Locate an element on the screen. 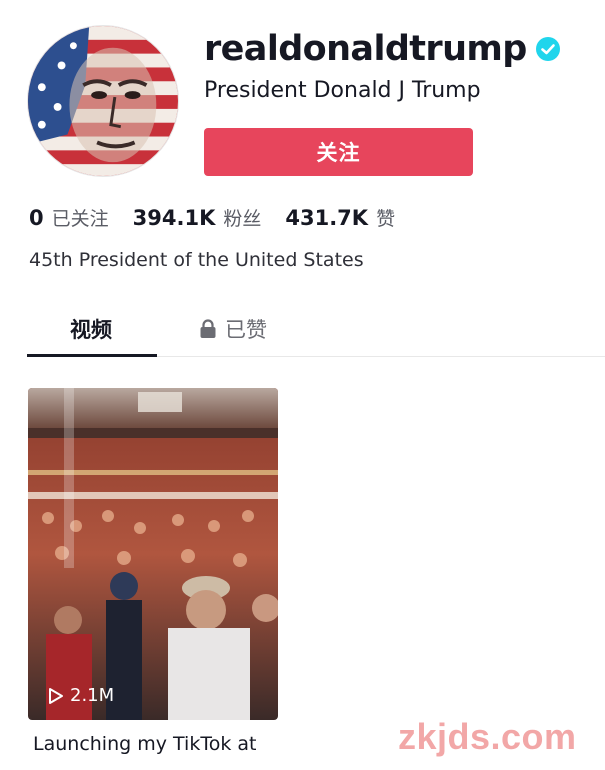 This screenshot has width=605, height=770. avatar-image is located at coordinates (103, 101).